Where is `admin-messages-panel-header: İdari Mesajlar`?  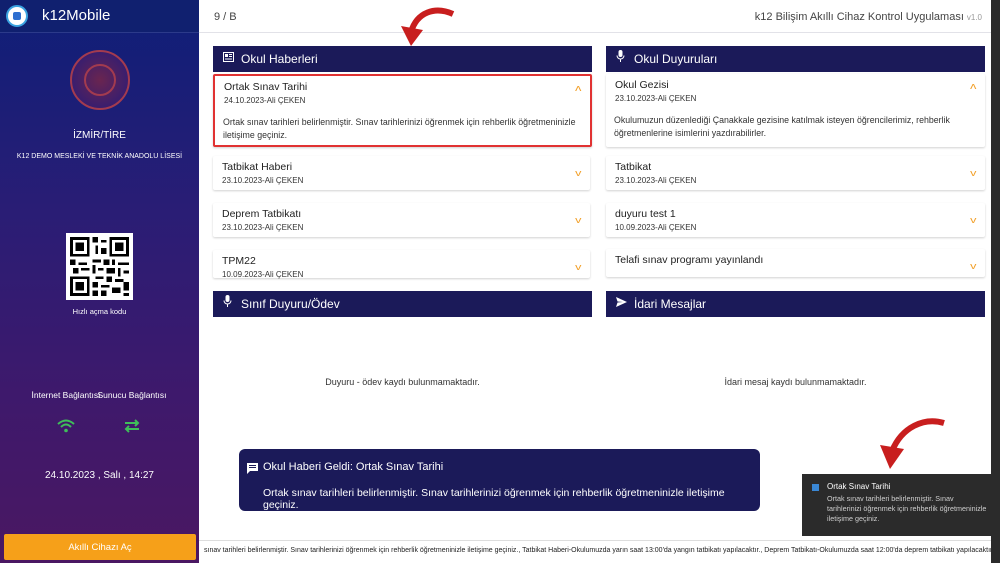
admin-messages-panel-header: İdari Mesajlar is located at coordinates (795, 304).